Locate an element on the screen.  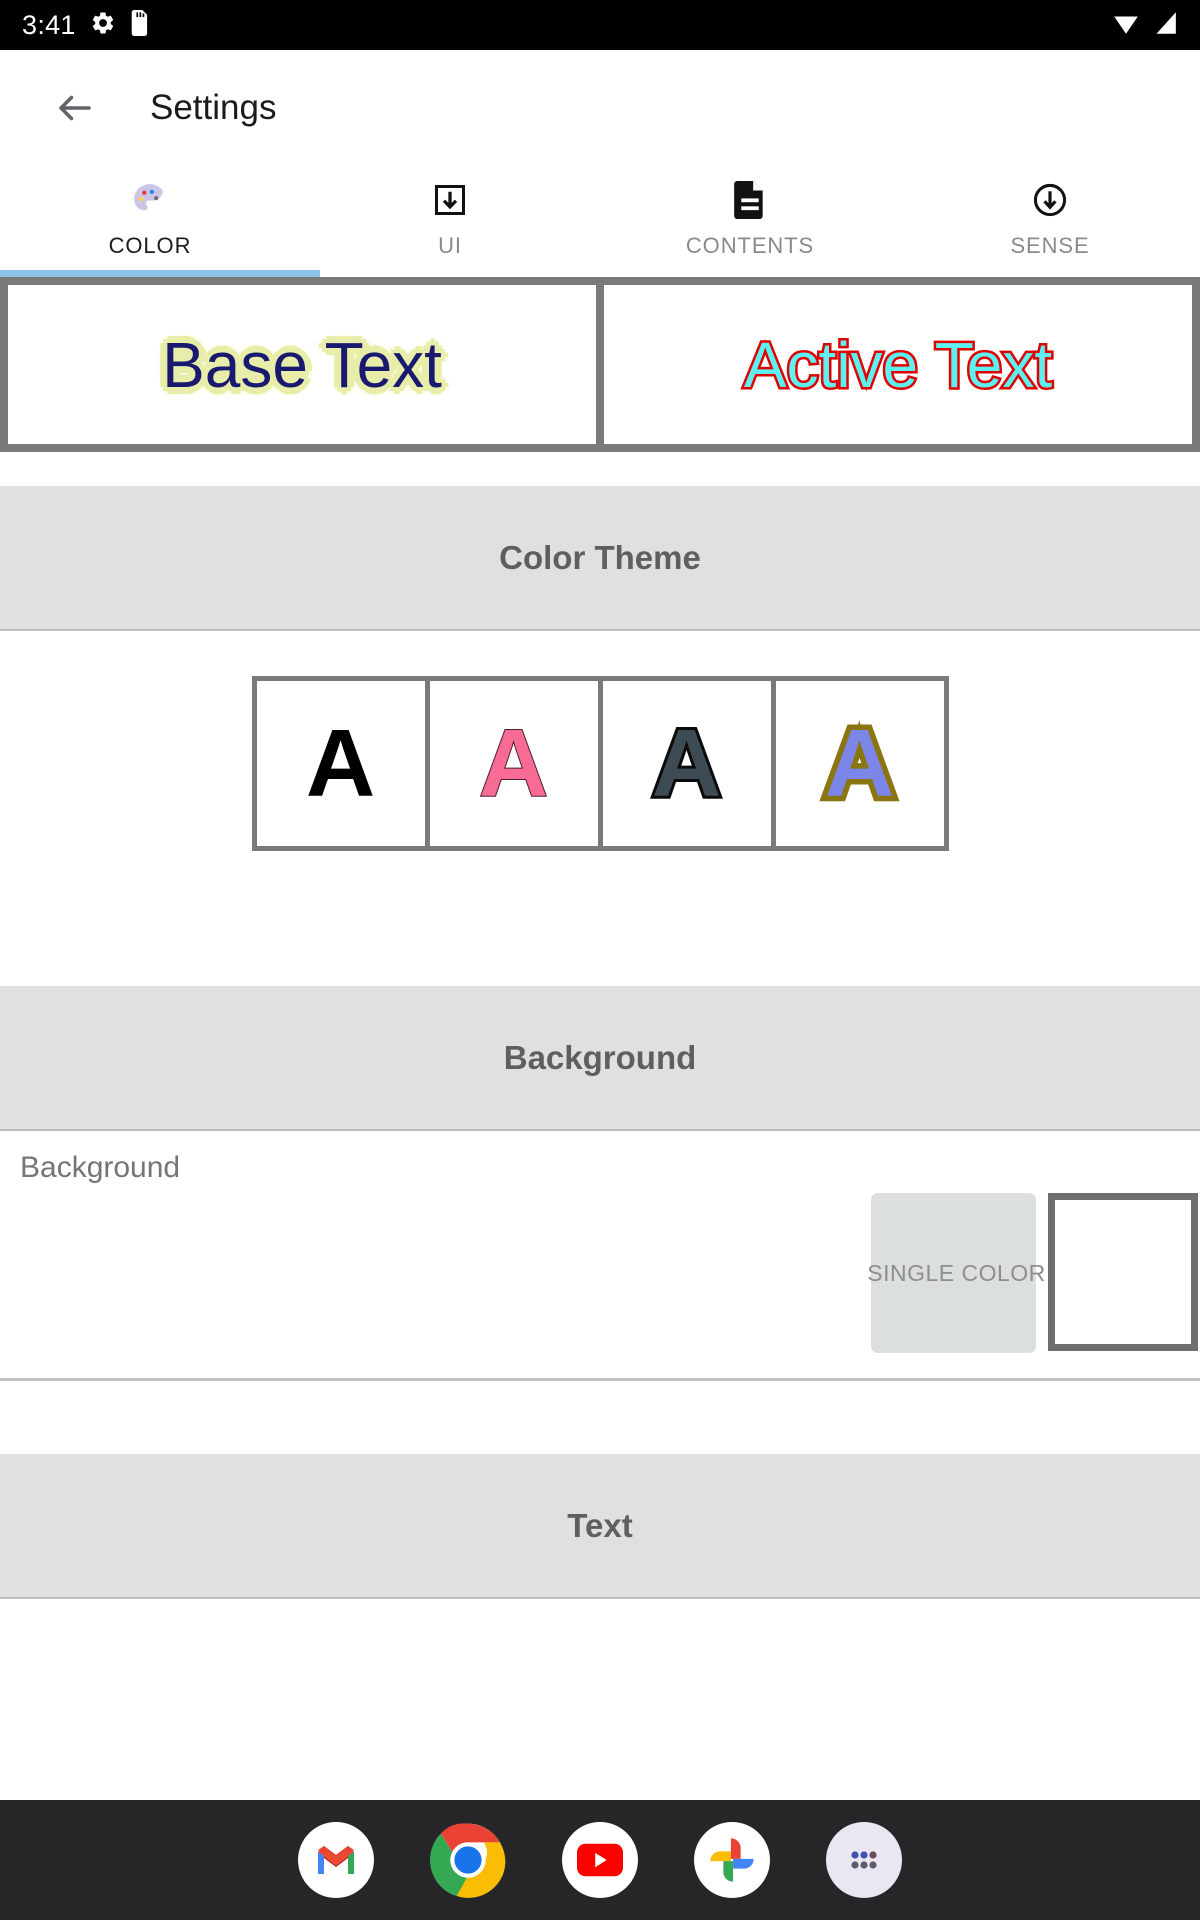
tab-active-indicator is located at coordinates (160, 273).